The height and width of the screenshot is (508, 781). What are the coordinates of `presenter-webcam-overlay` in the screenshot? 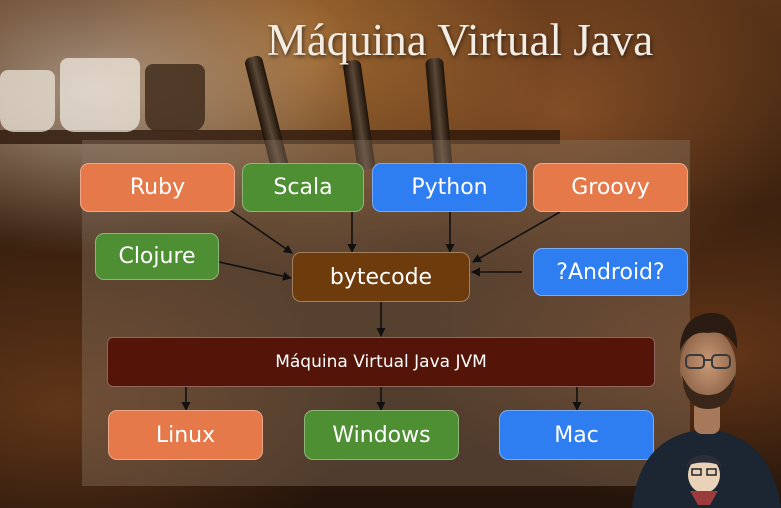 It's located at (706, 410).